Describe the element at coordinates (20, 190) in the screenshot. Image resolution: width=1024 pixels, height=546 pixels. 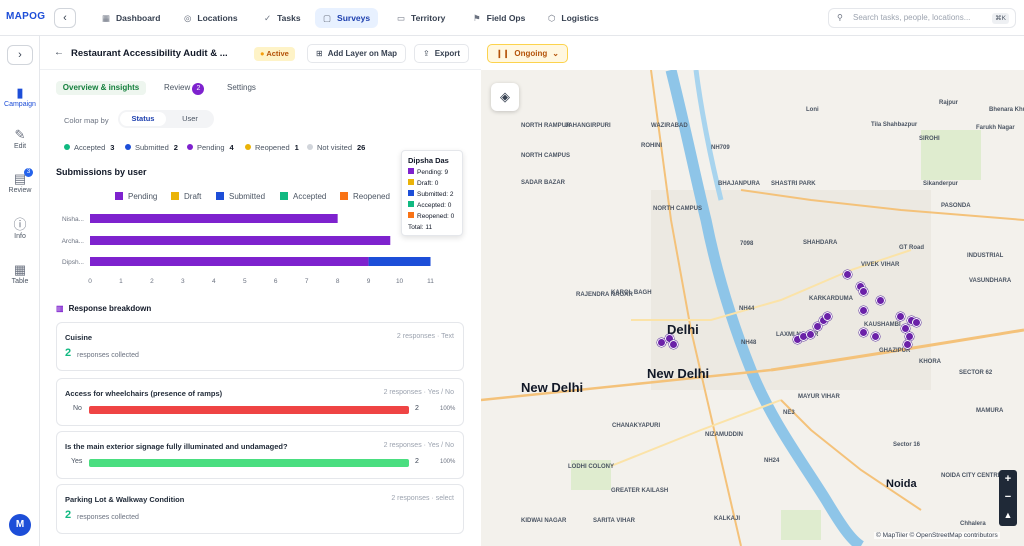
I see `rail-label: Review` at that location.